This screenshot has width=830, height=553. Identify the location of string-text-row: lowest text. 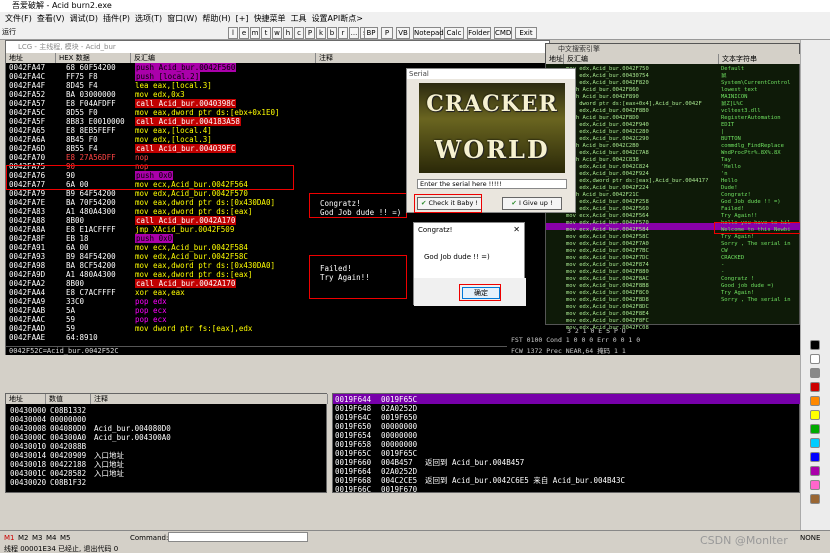
(760, 90).